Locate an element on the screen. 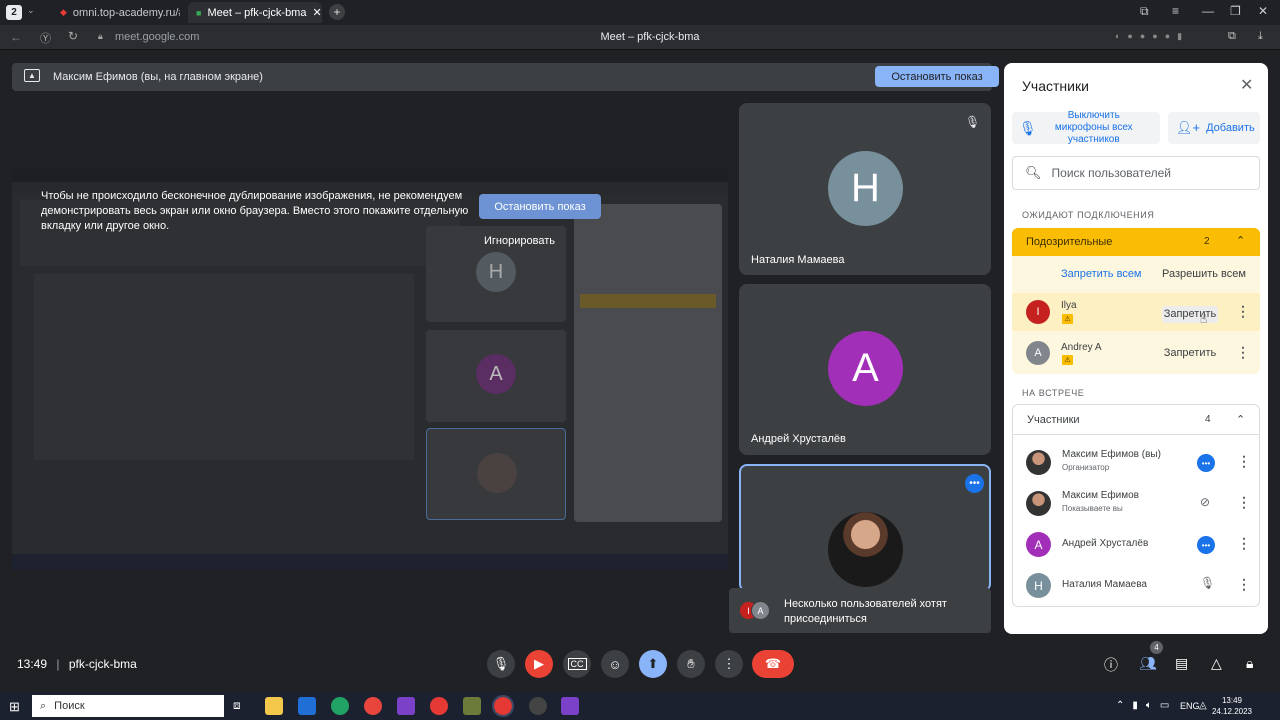 The height and width of the screenshot is (720, 1280). participant-tile: А Андрей Хрусталёв is located at coordinates (865, 369).